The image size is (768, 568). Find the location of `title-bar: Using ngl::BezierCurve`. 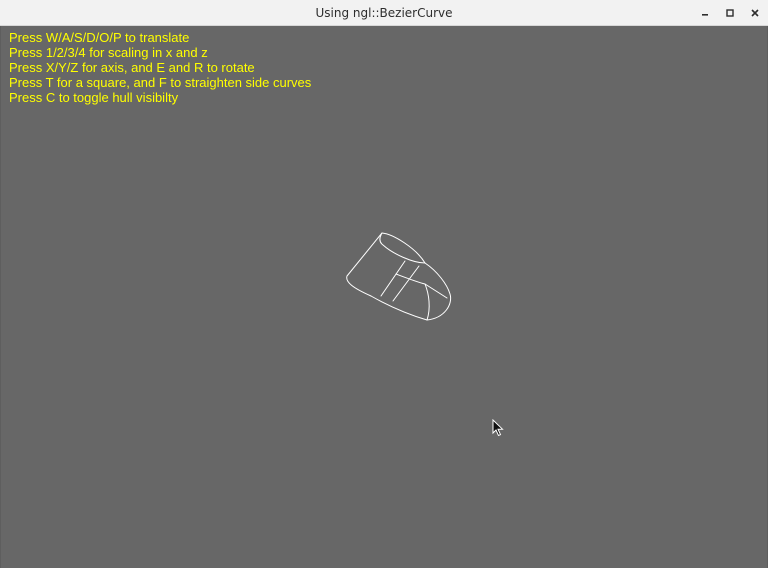

title-bar: Using ngl::BezierCurve is located at coordinates (384, 13).